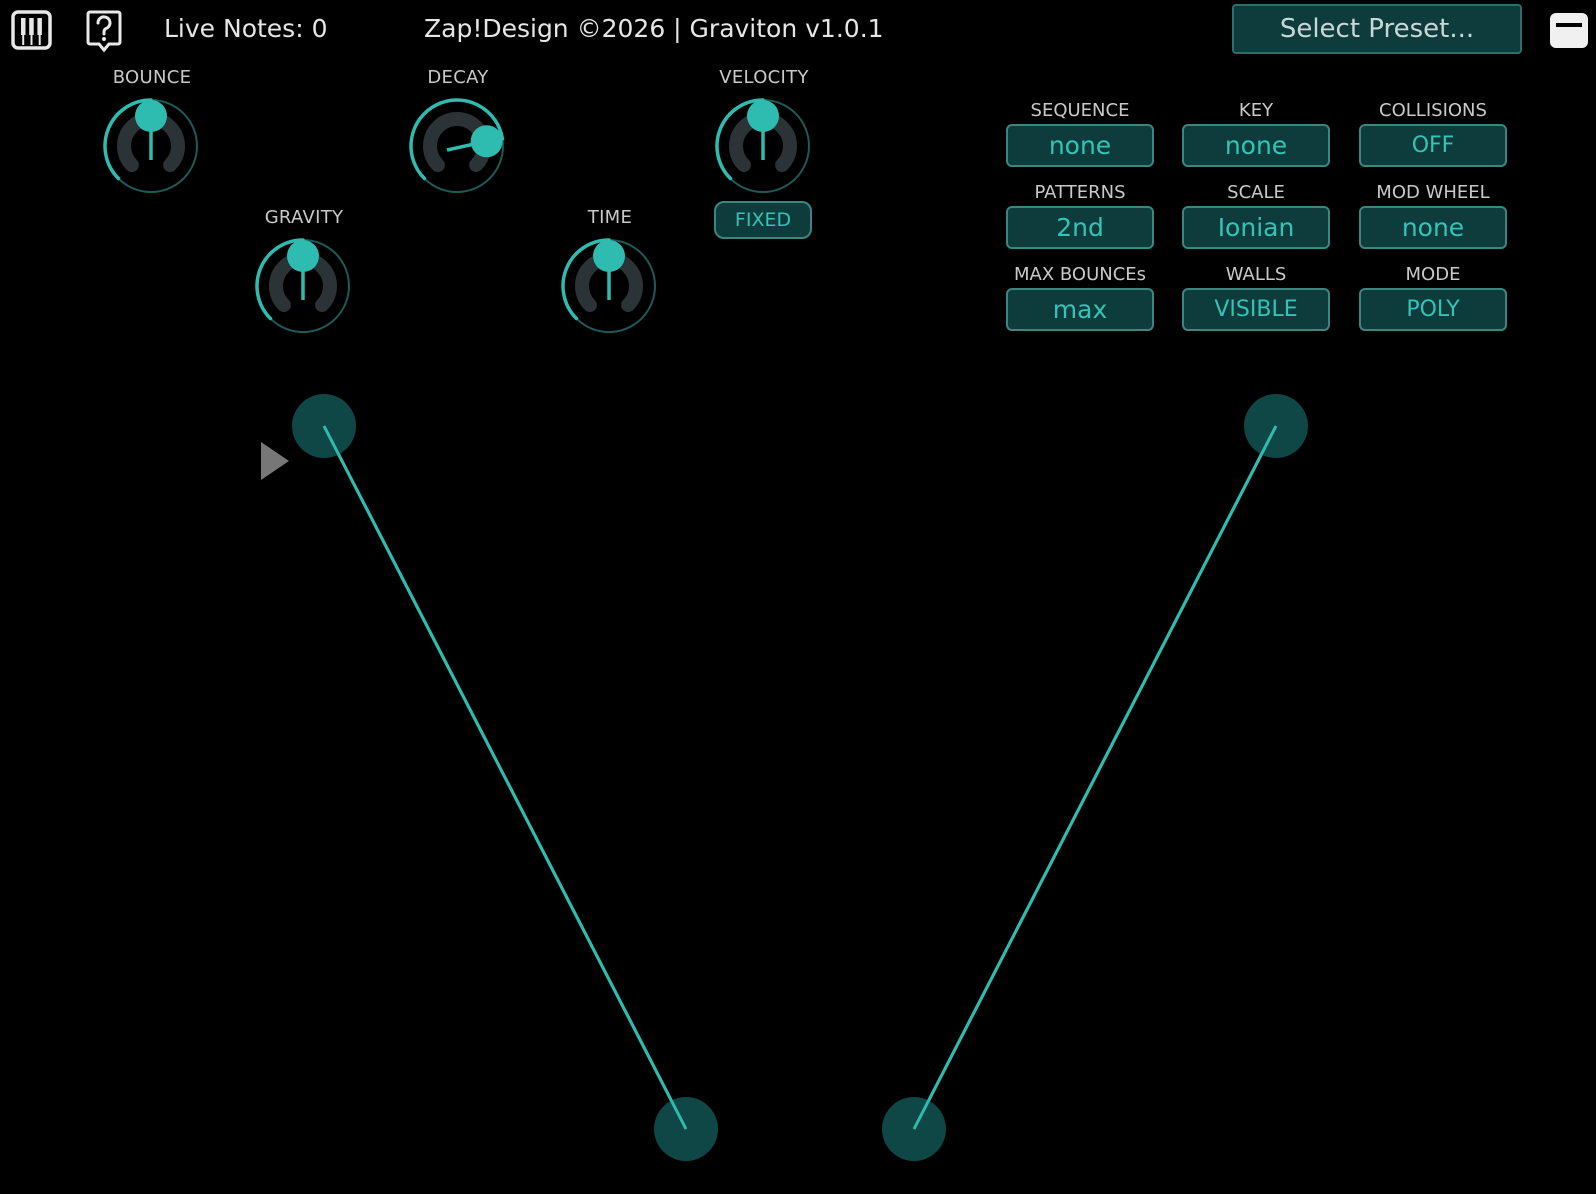  I want to click on setting-label-max-bounces: MAX BOUNCEs, so click(1080, 274).